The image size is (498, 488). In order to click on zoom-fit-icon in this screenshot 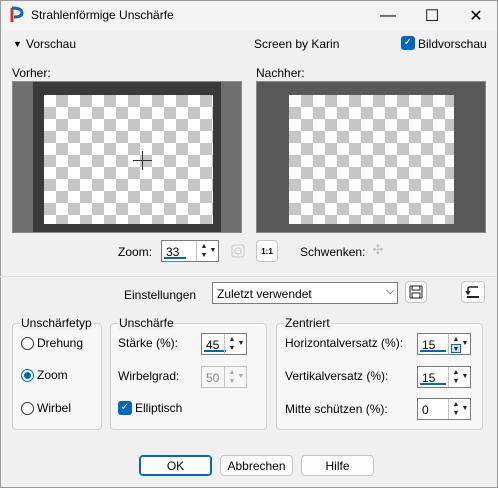, I will do `click(238, 251)`.